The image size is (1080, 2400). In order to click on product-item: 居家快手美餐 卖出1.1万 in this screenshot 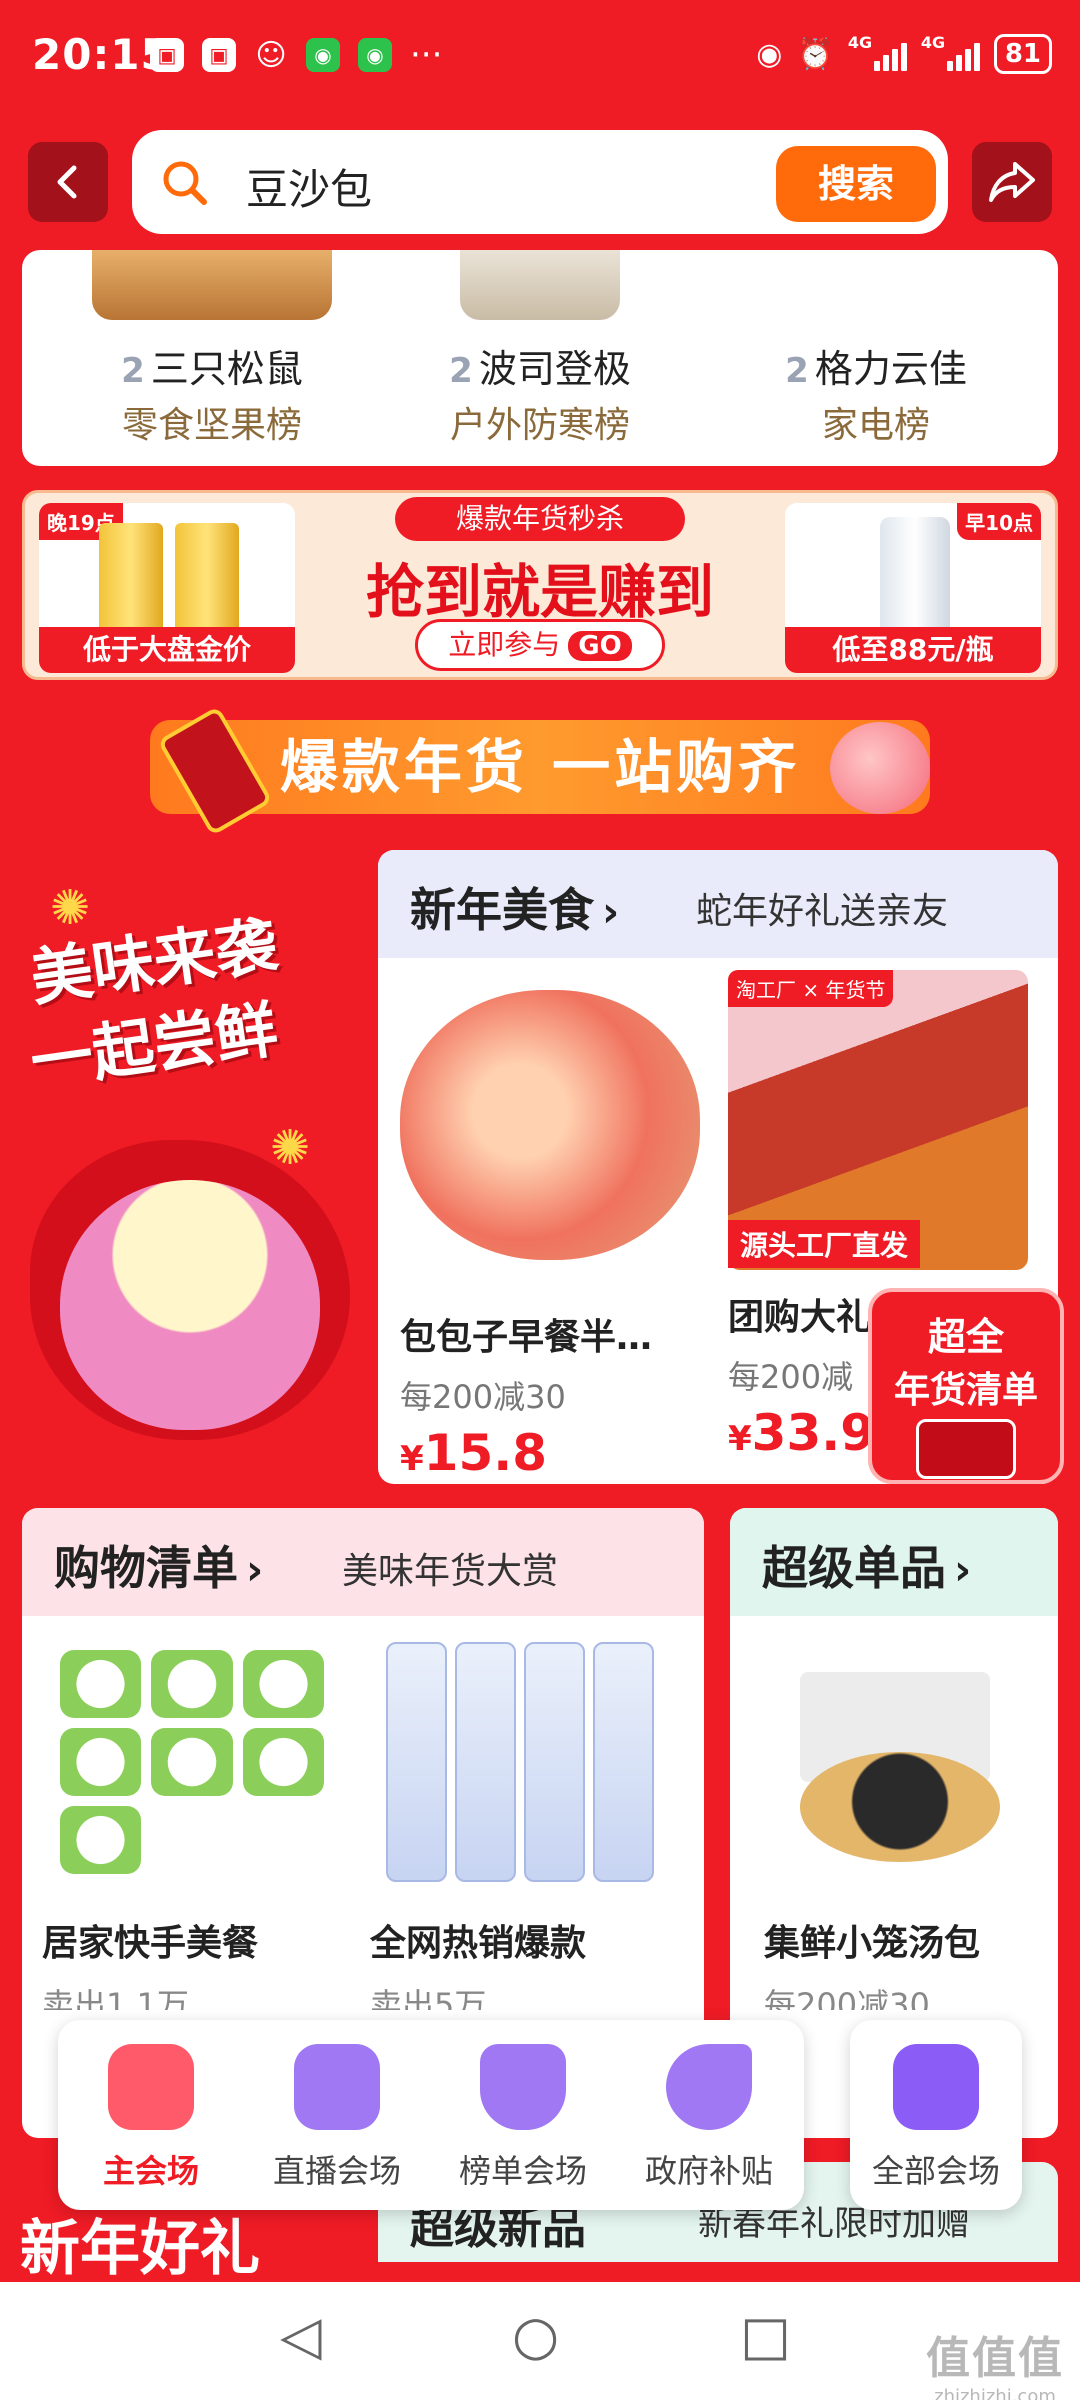, I will do `click(200, 1821)`.